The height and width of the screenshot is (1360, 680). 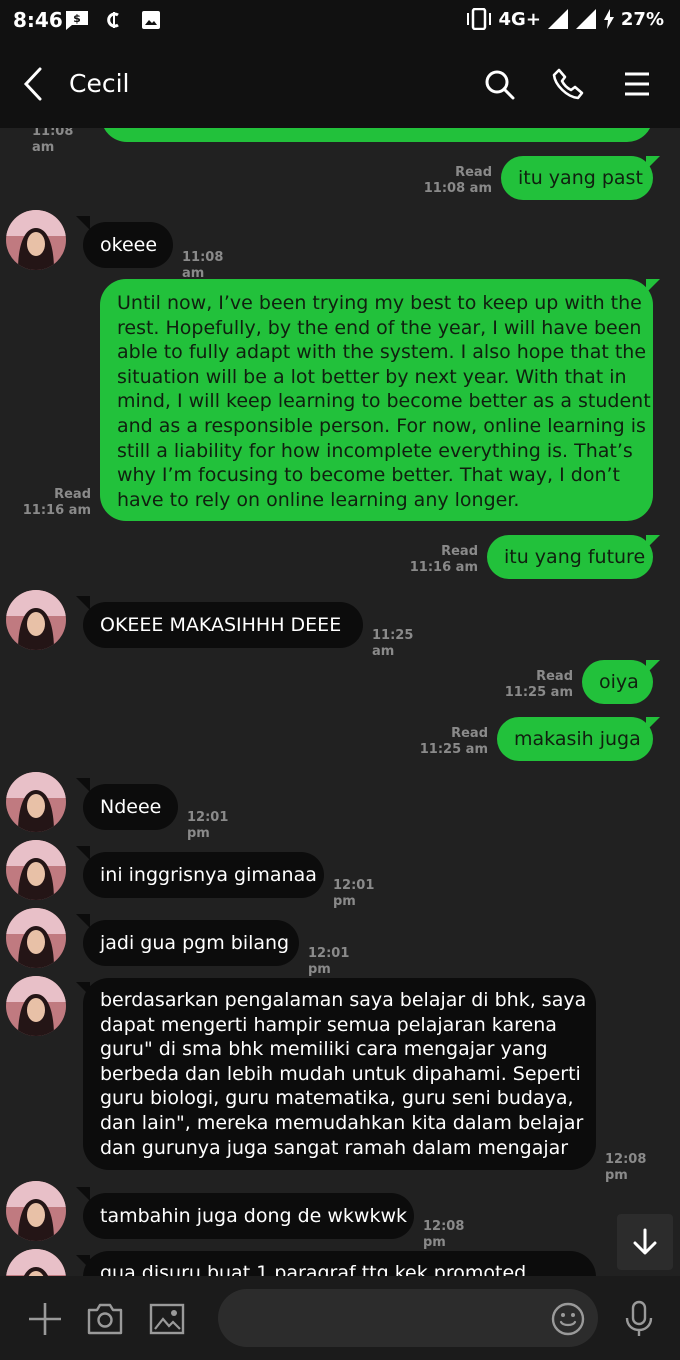 I want to click on message-bubble: ini inggrisnya gimanaa, so click(x=203, y=875).